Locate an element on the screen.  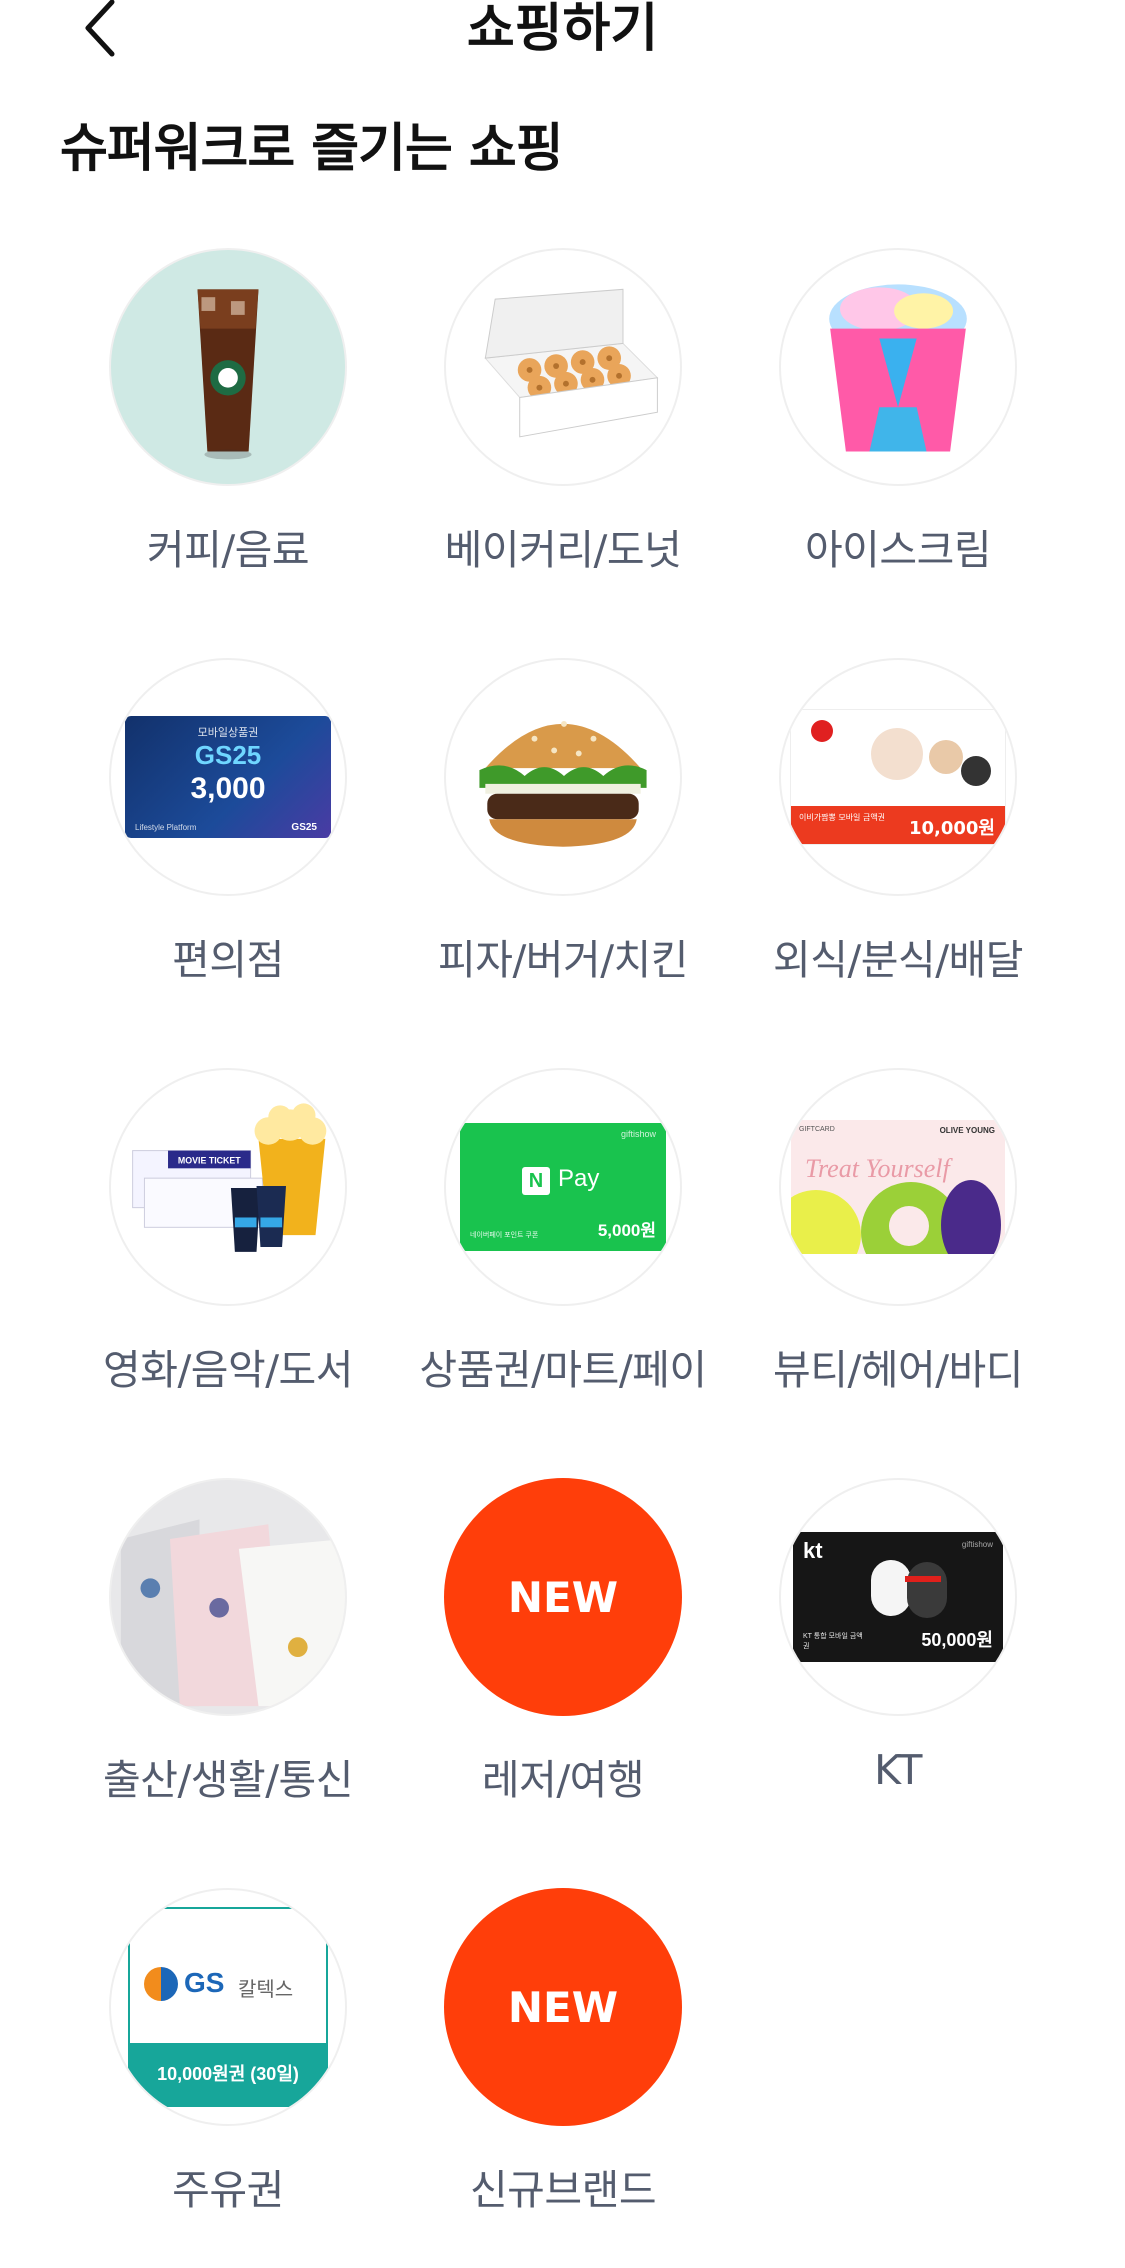
category-coffee: 커피/음료 is located at coordinates (228, 438).